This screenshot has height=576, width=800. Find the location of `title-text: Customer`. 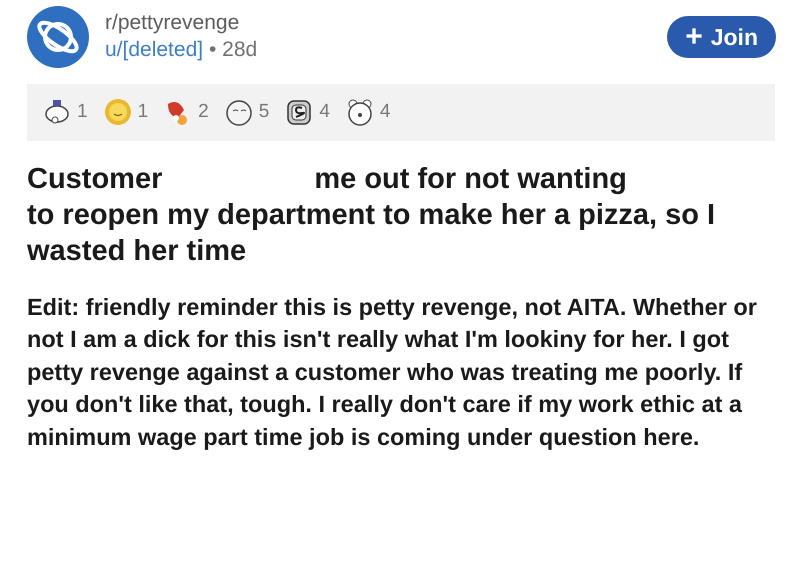

title-text: Customer is located at coordinates (94, 179).